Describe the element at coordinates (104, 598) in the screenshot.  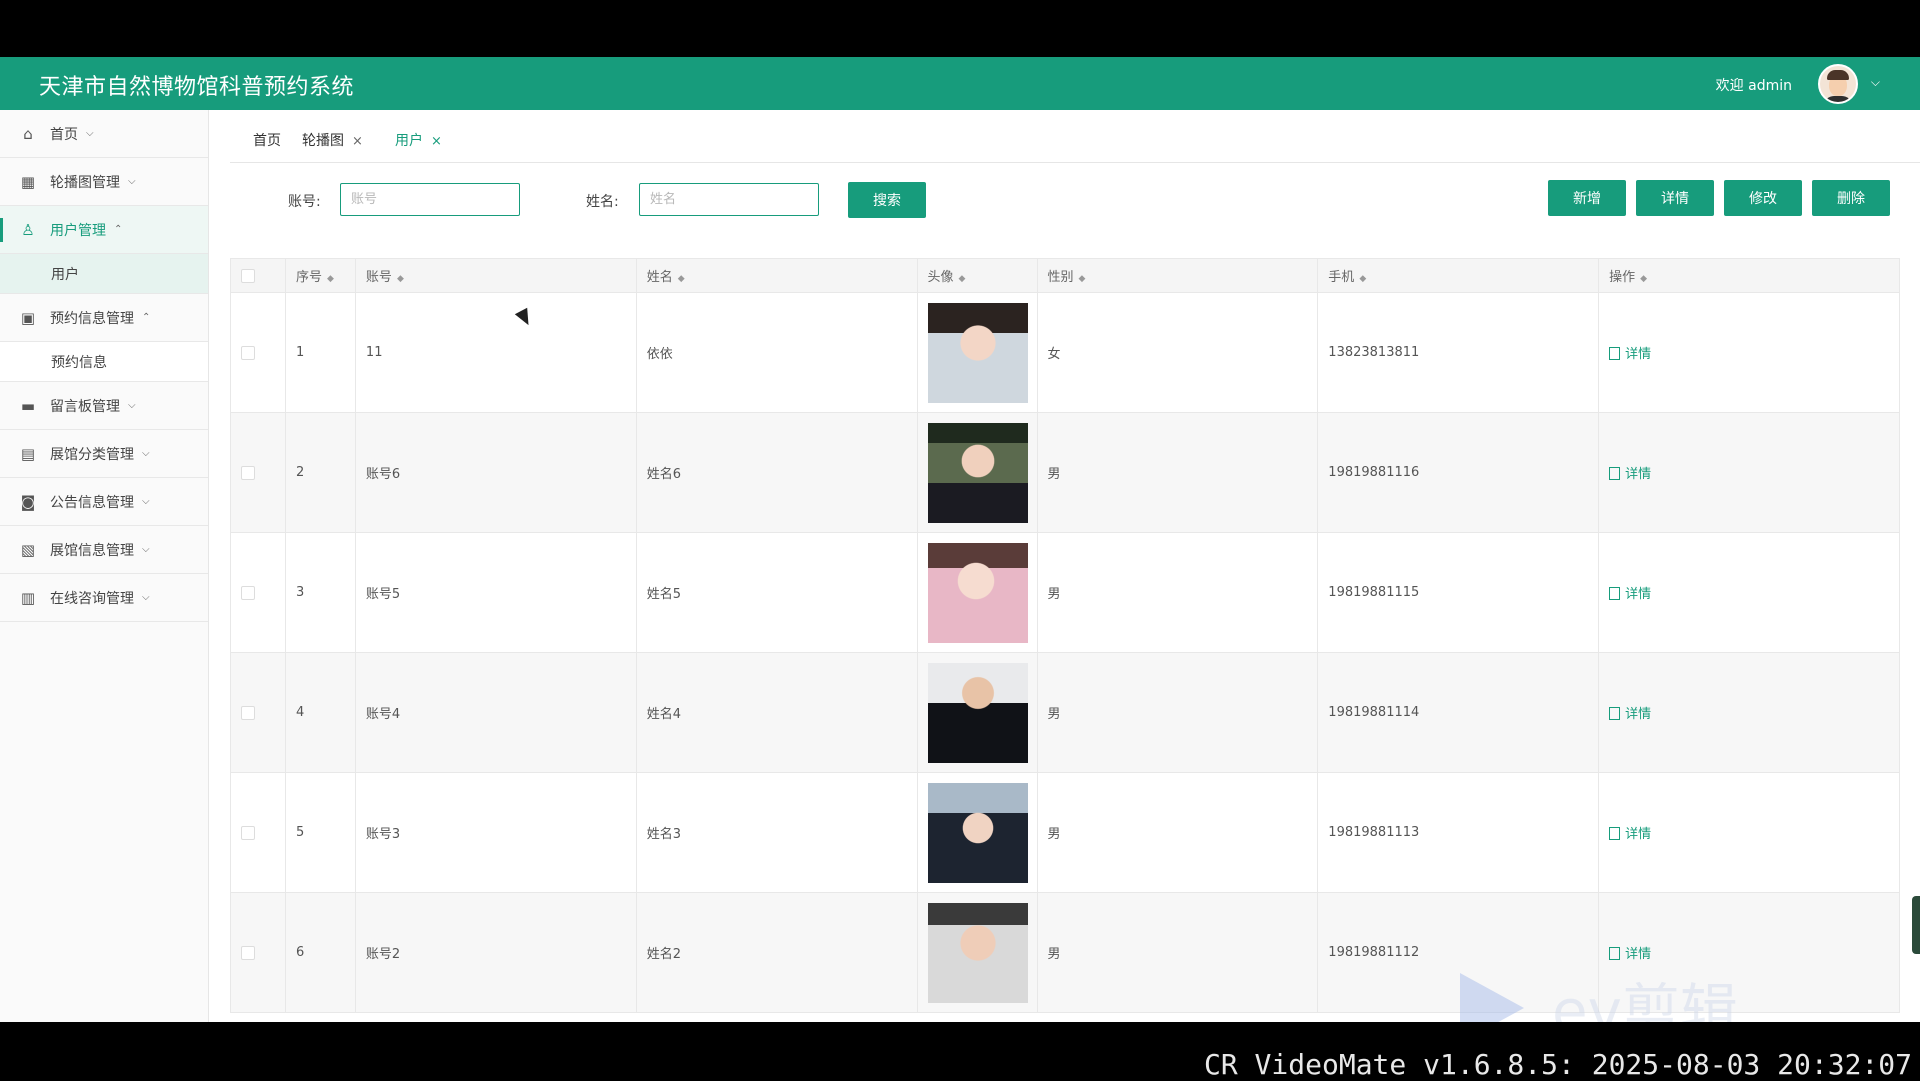
I see `sidebar-item-consult: ▥ 在线咨询管理 ⌵` at that location.